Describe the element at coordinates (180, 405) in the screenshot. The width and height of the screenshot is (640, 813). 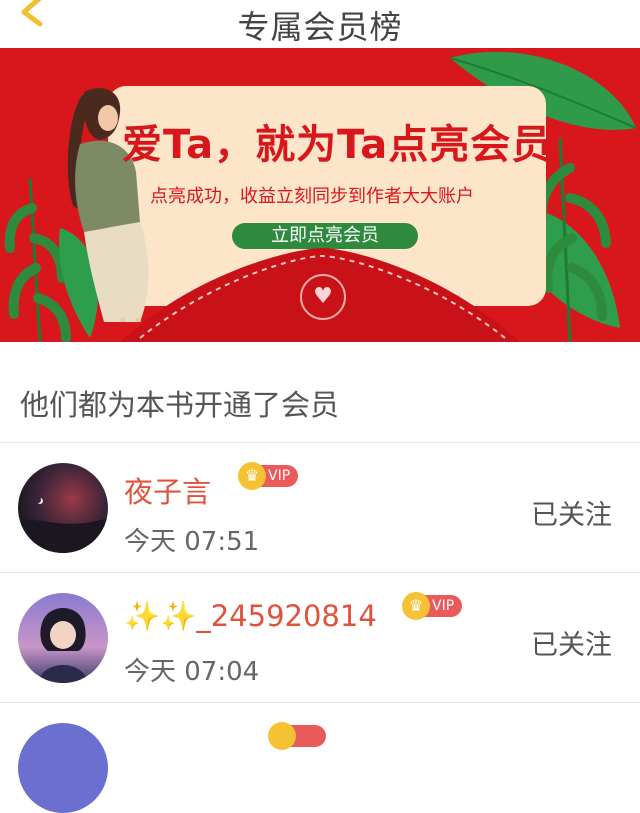
I see `section-title: 他们都为本书开通了会员` at that location.